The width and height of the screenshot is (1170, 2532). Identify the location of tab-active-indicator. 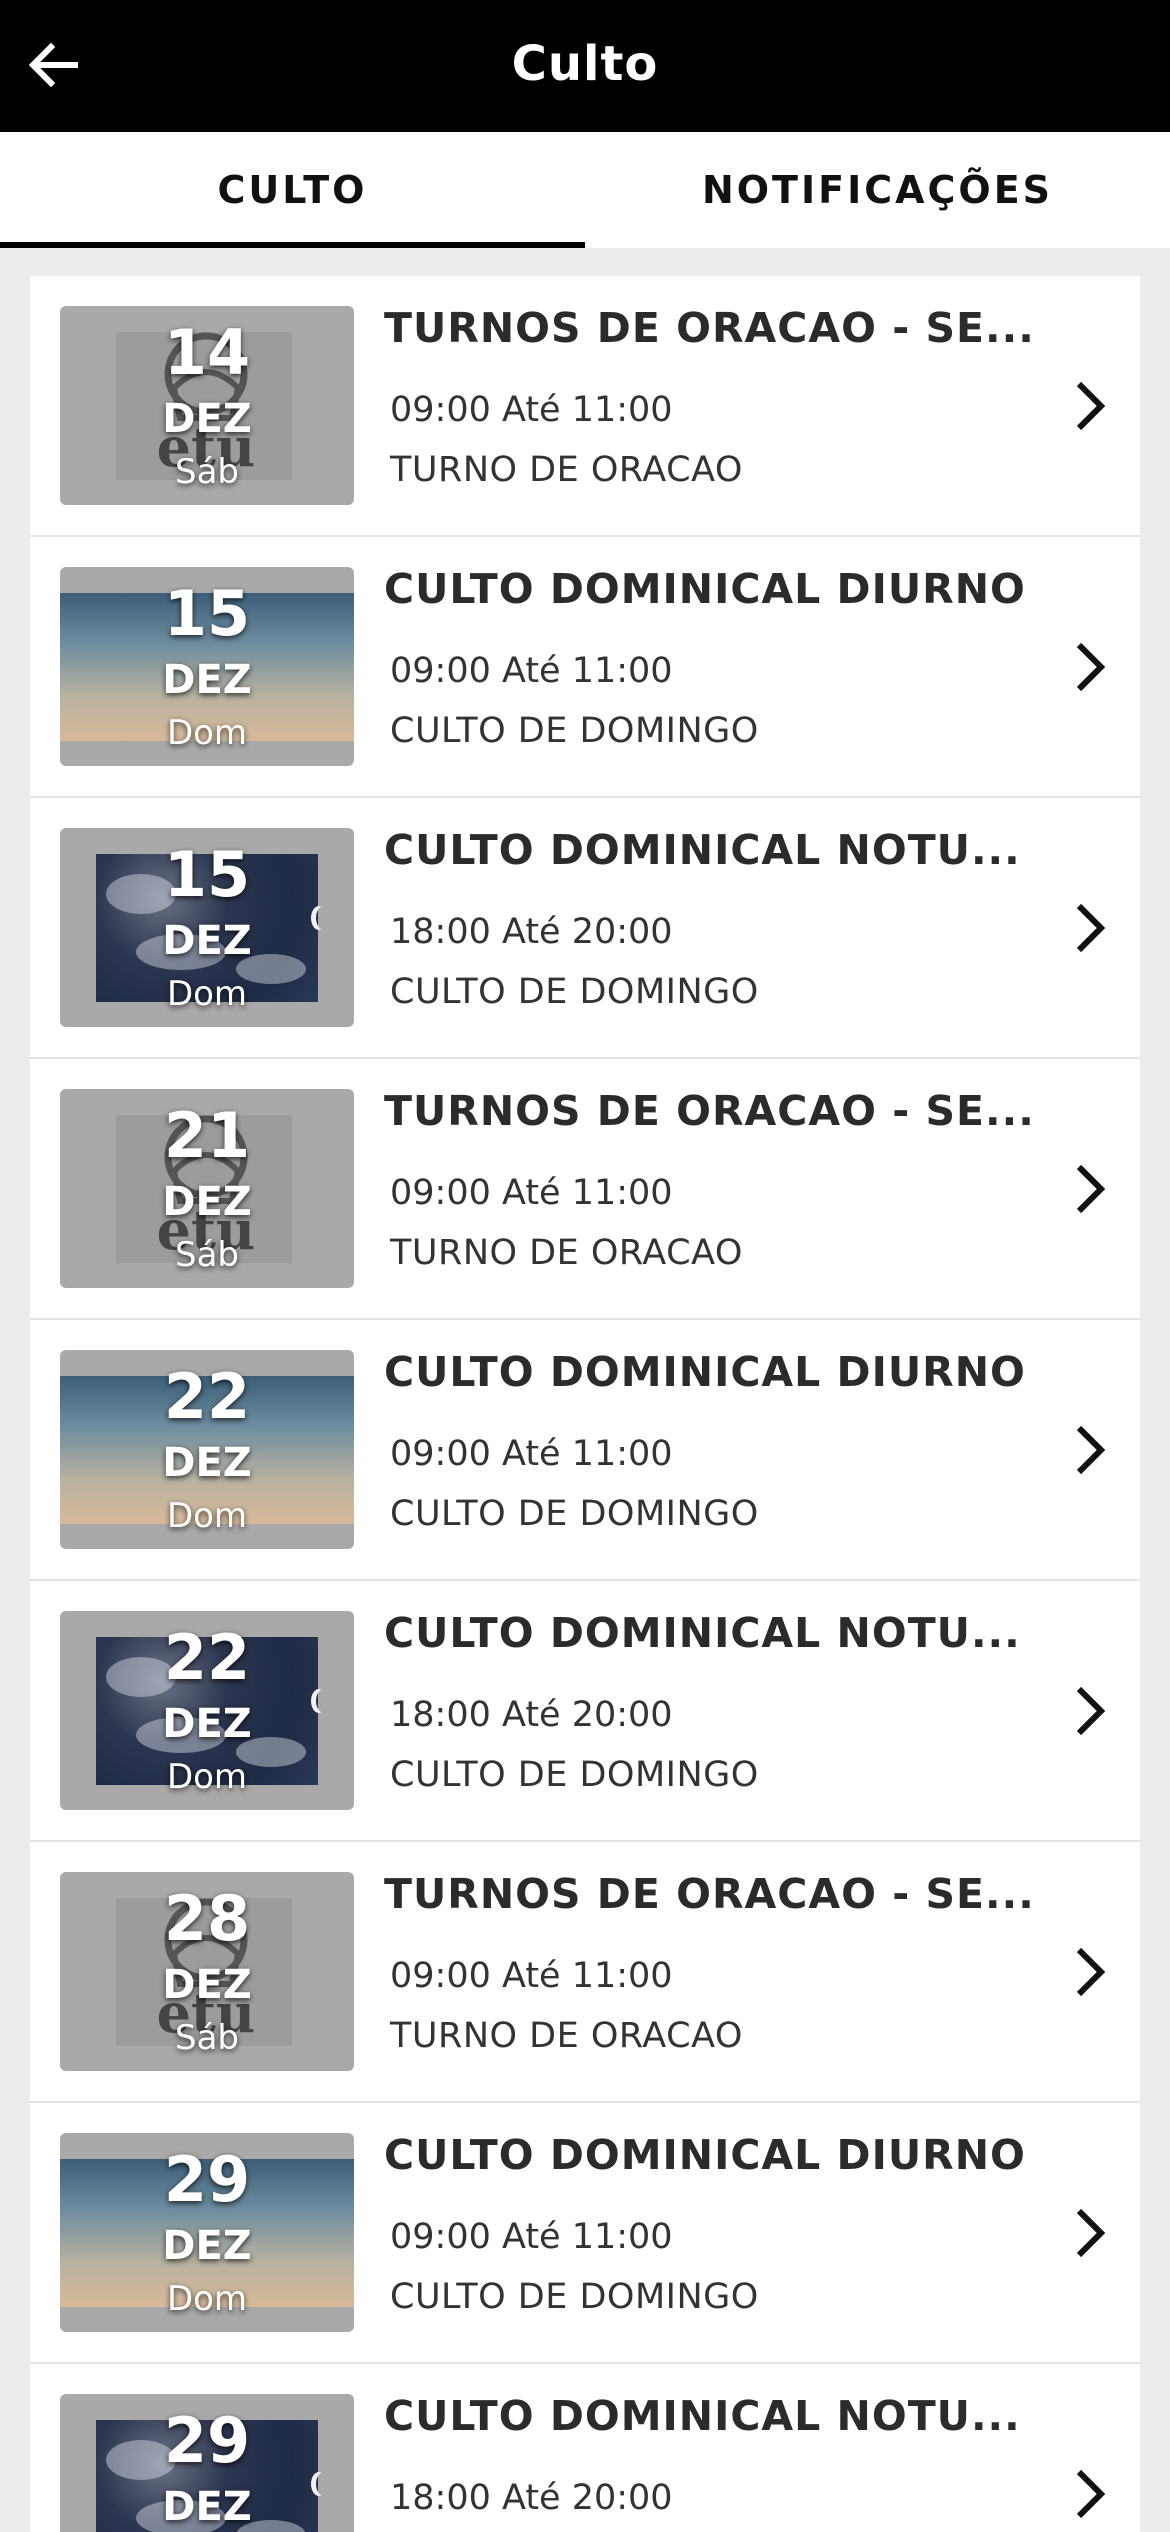
(292, 245).